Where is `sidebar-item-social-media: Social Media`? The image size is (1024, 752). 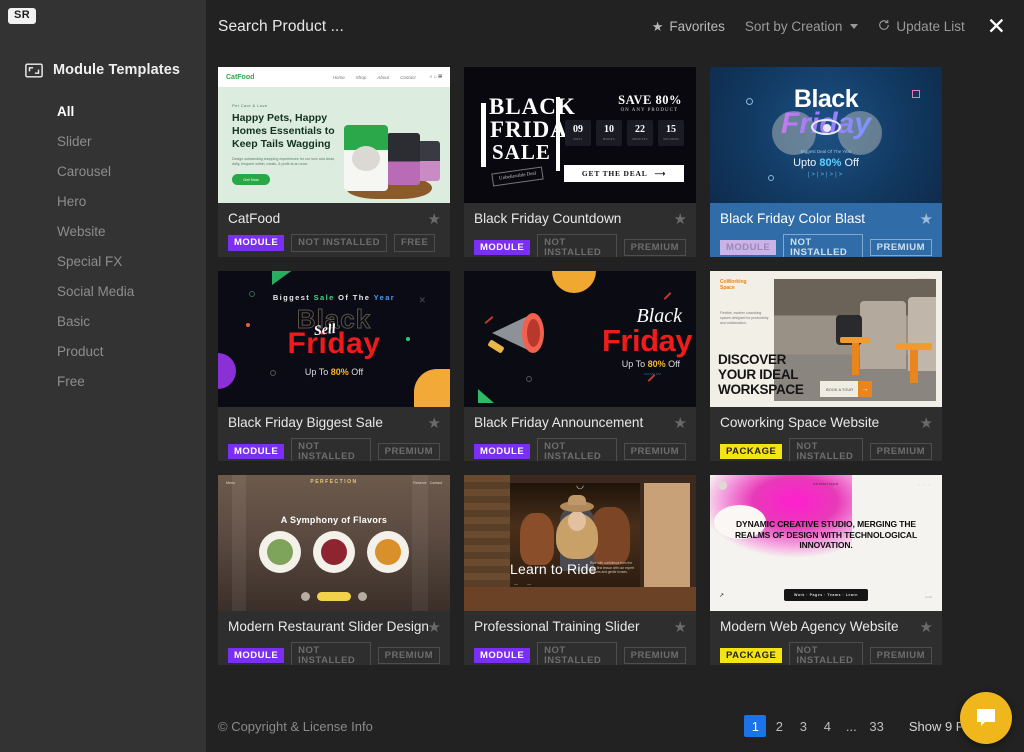 sidebar-item-social-media: Social Media is located at coordinates (103, 292).